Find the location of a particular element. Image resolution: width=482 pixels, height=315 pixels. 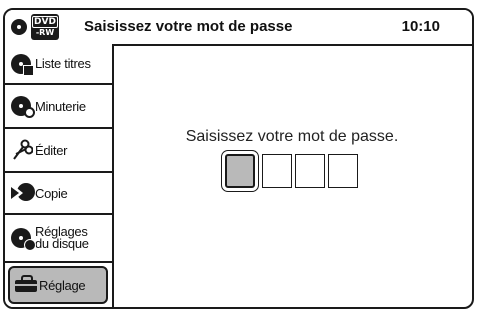

sidebar-item-label: Éditer is located at coordinates (51, 150).